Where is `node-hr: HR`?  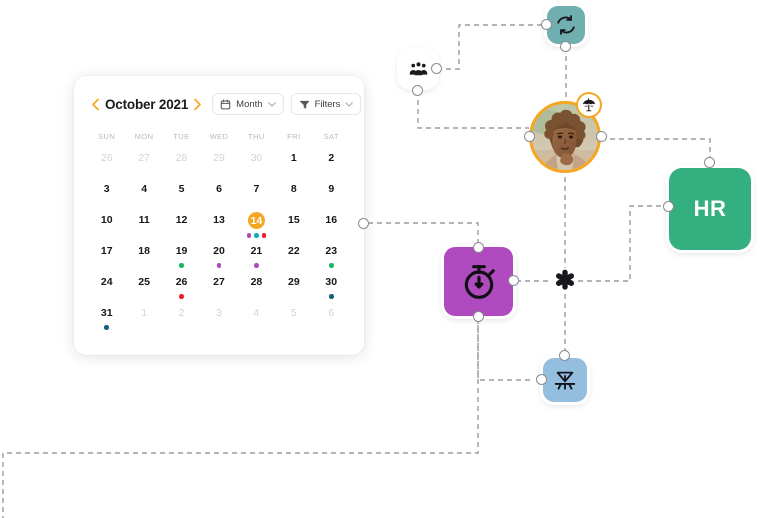 node-hr: HR is located at coordinates (710, 209).